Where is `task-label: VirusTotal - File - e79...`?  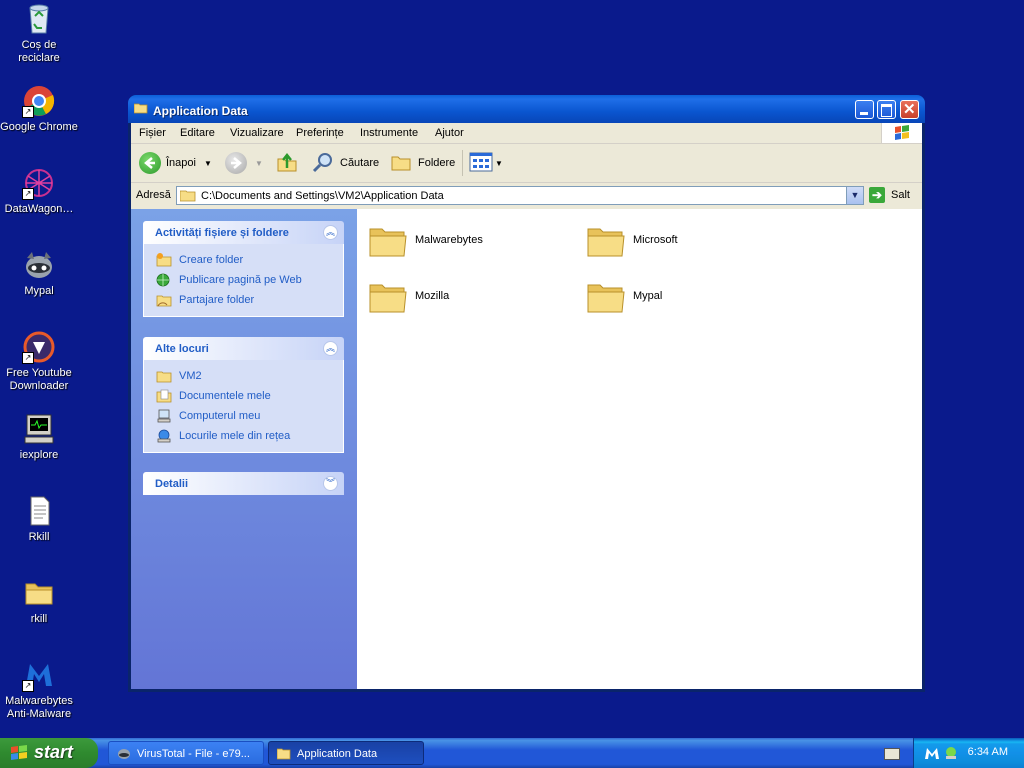 task-label: VirusTotal - File - e79... is located at coordinates (193, 754).